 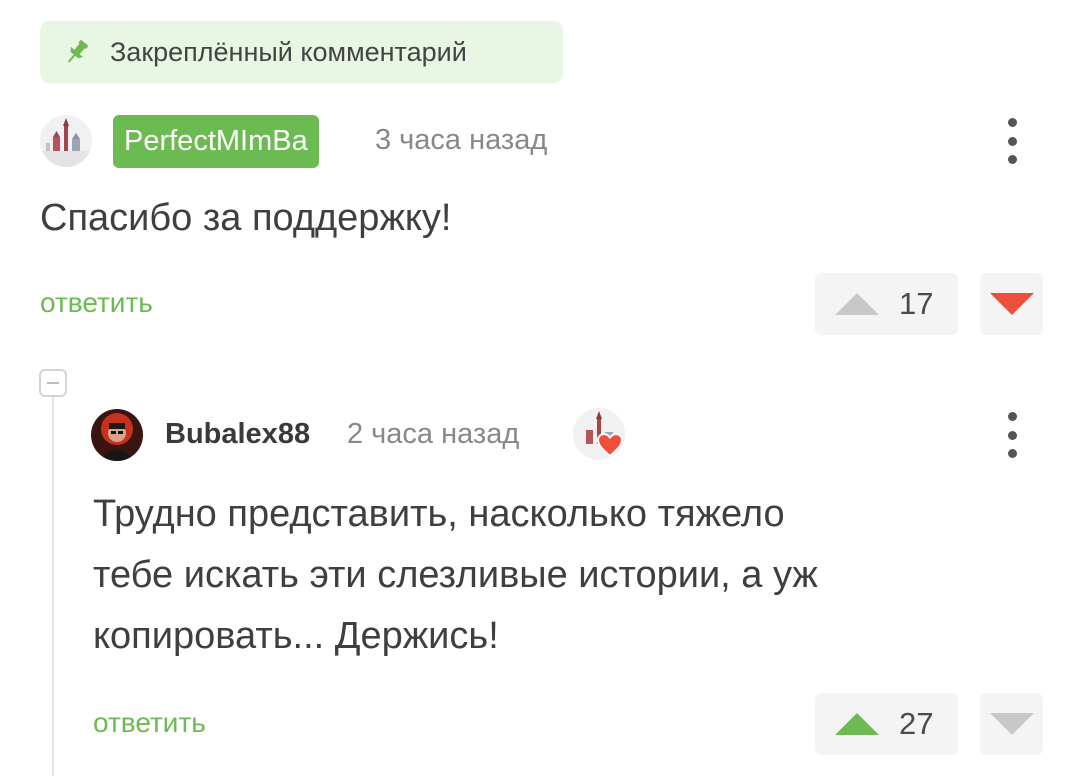 I want to click on comment-text: Спасибо за поддержку!, so click(x=246, y=218).